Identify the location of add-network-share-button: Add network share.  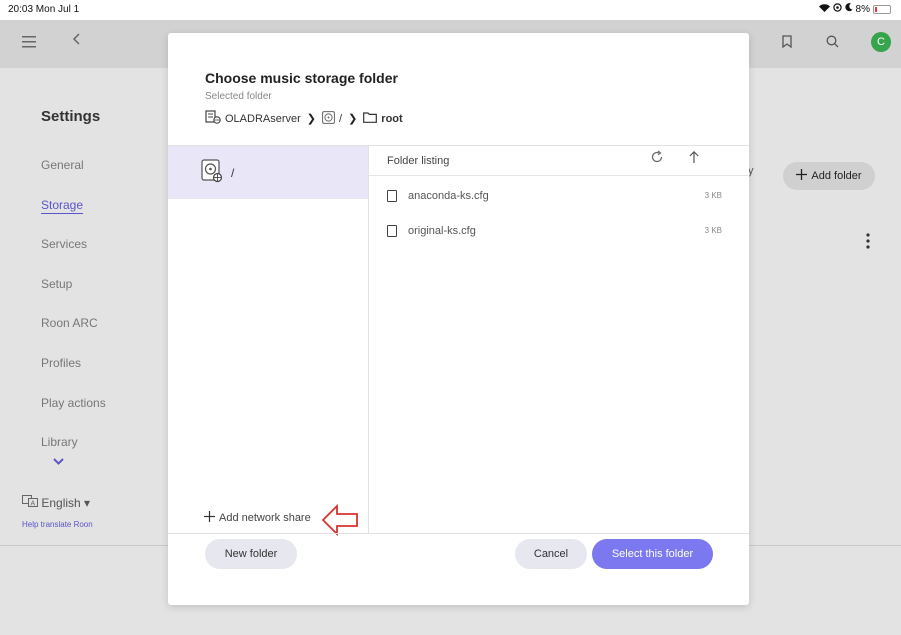
(257, 518).